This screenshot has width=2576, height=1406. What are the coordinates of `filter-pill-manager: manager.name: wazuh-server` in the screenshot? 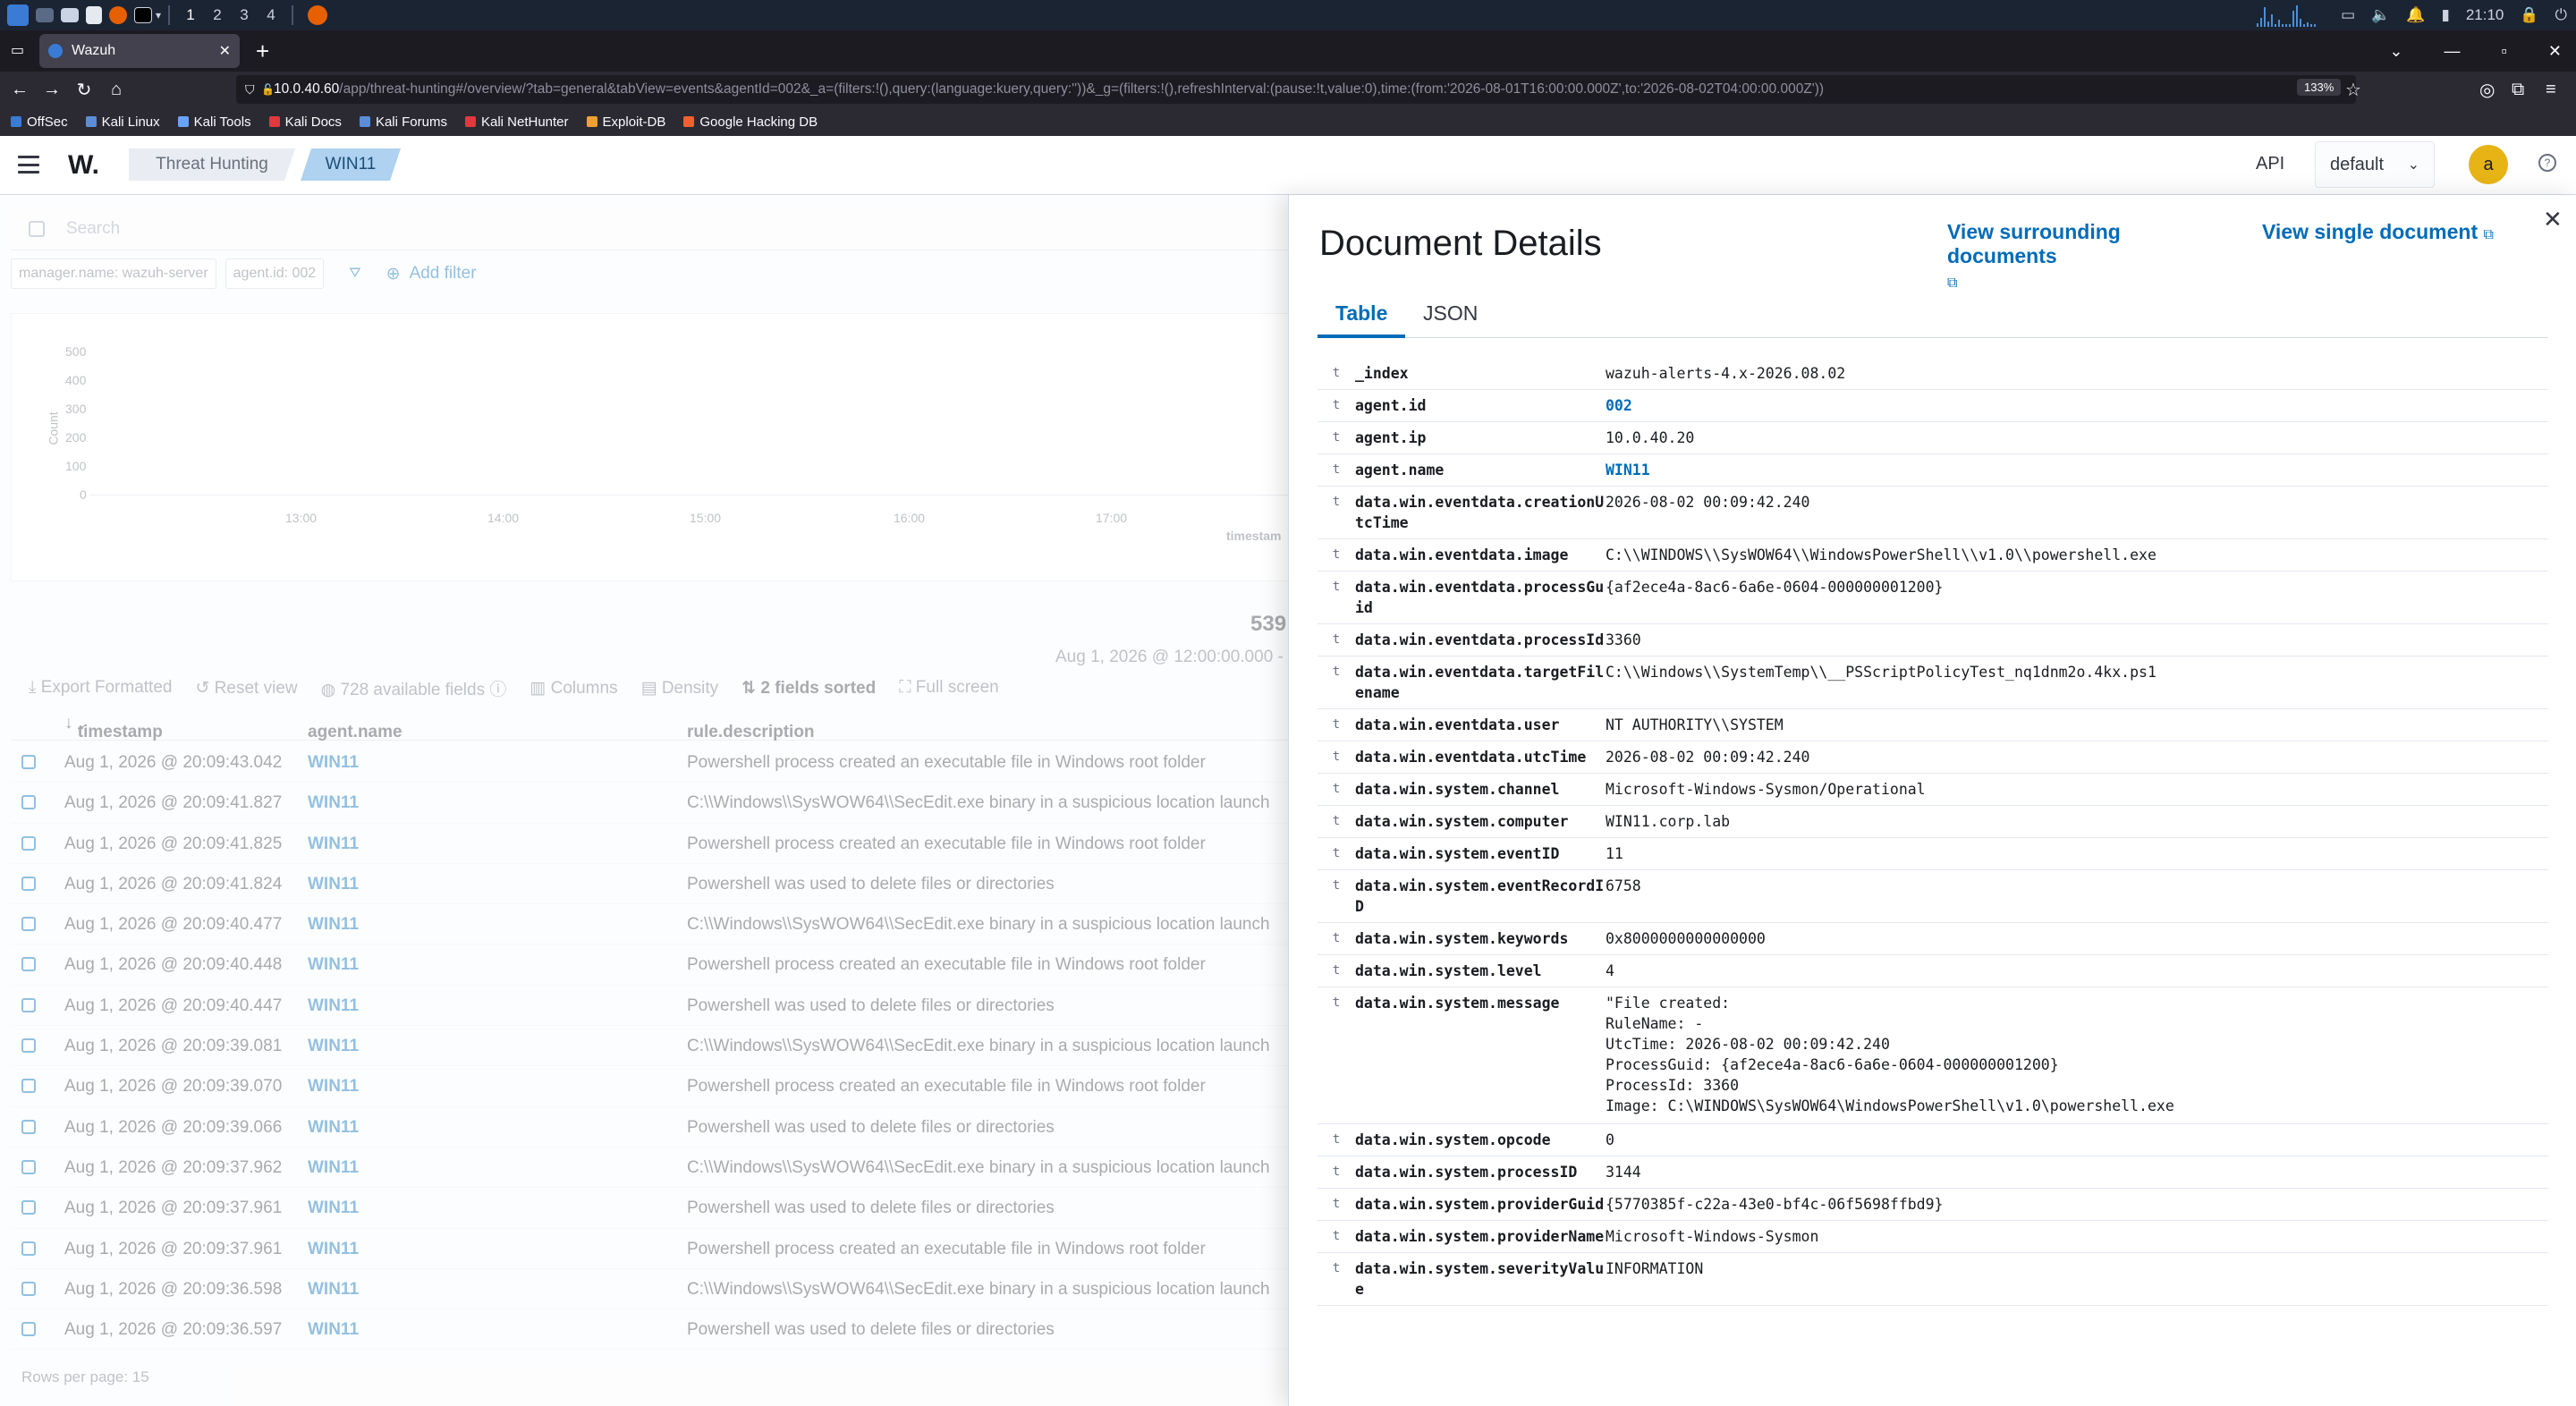 It's located at (113, 274).